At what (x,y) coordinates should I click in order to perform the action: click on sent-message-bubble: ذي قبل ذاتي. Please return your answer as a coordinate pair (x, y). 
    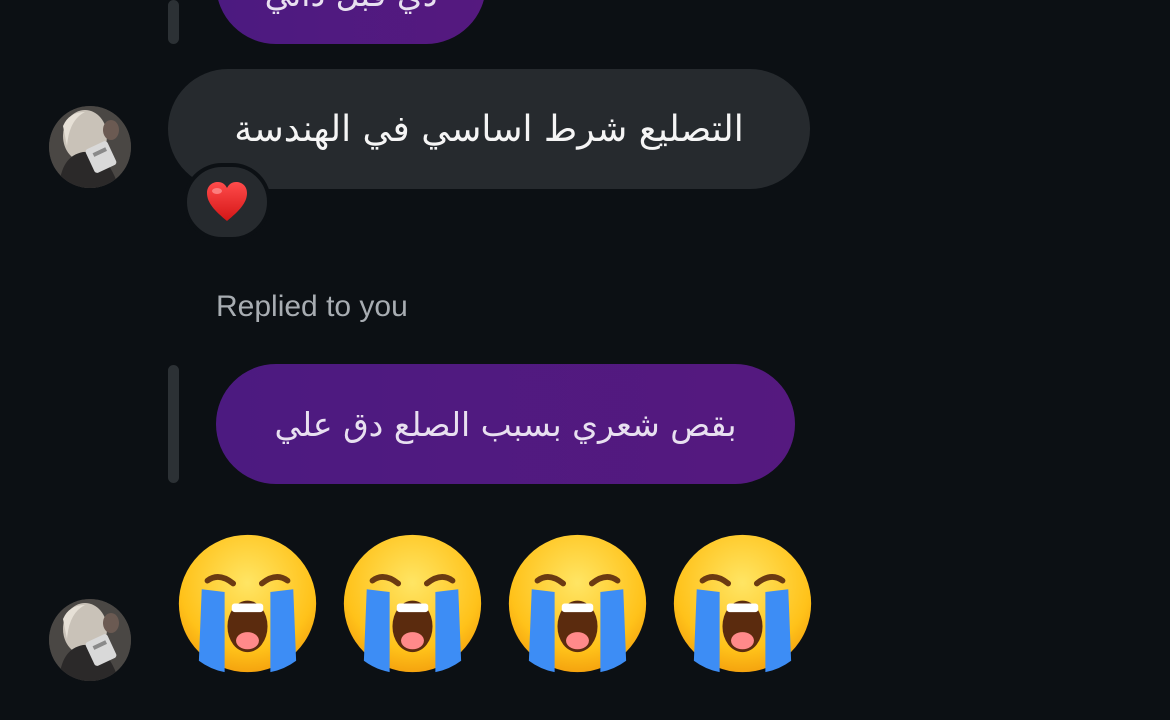
    Looking at the image, I should click on (351, 22).